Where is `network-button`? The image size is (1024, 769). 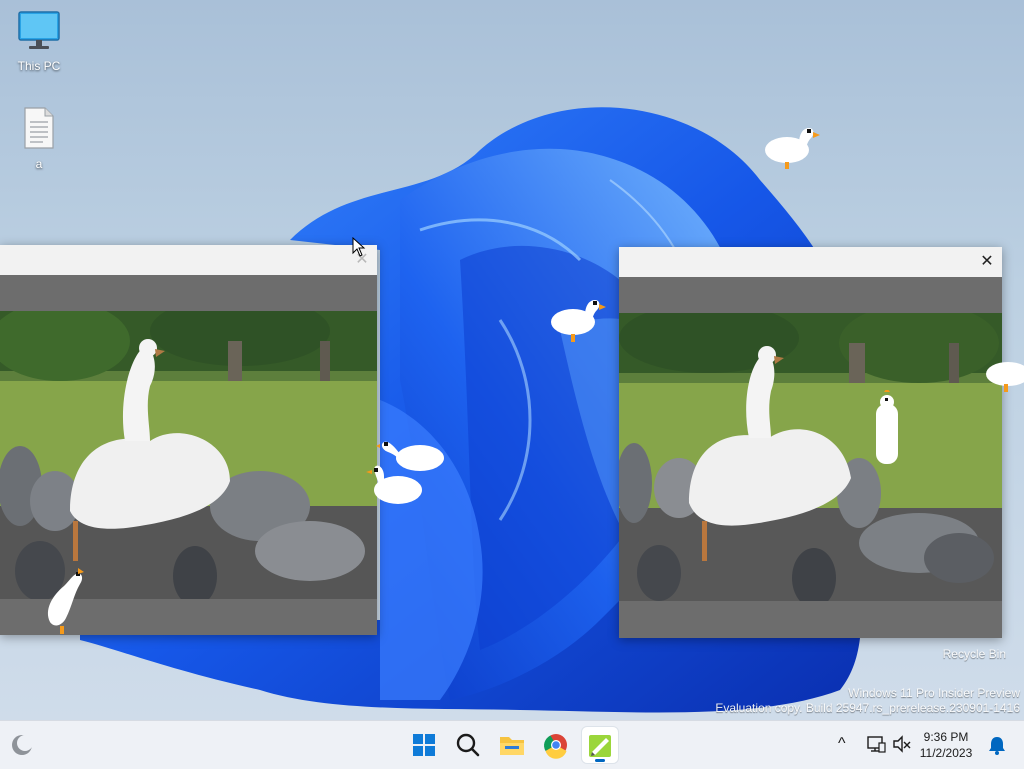 network-button is located at coordinates (876, 746).